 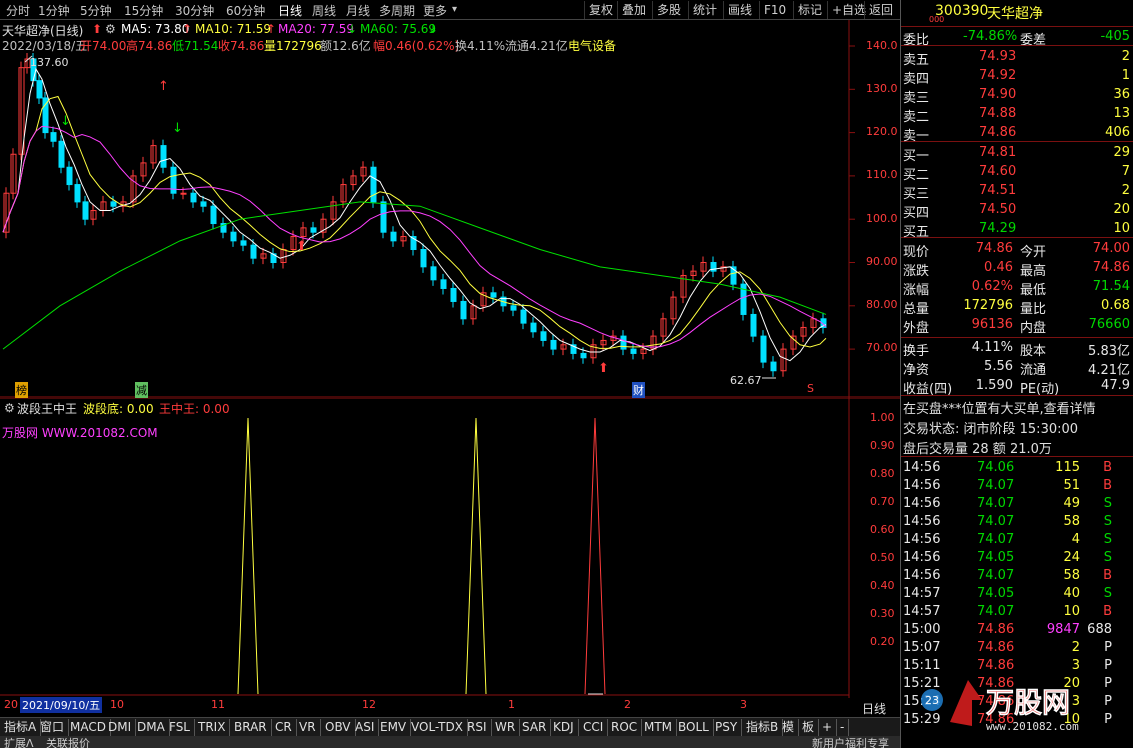 I want to click on indicator-tab: MTM, so click(x=659, y=727).